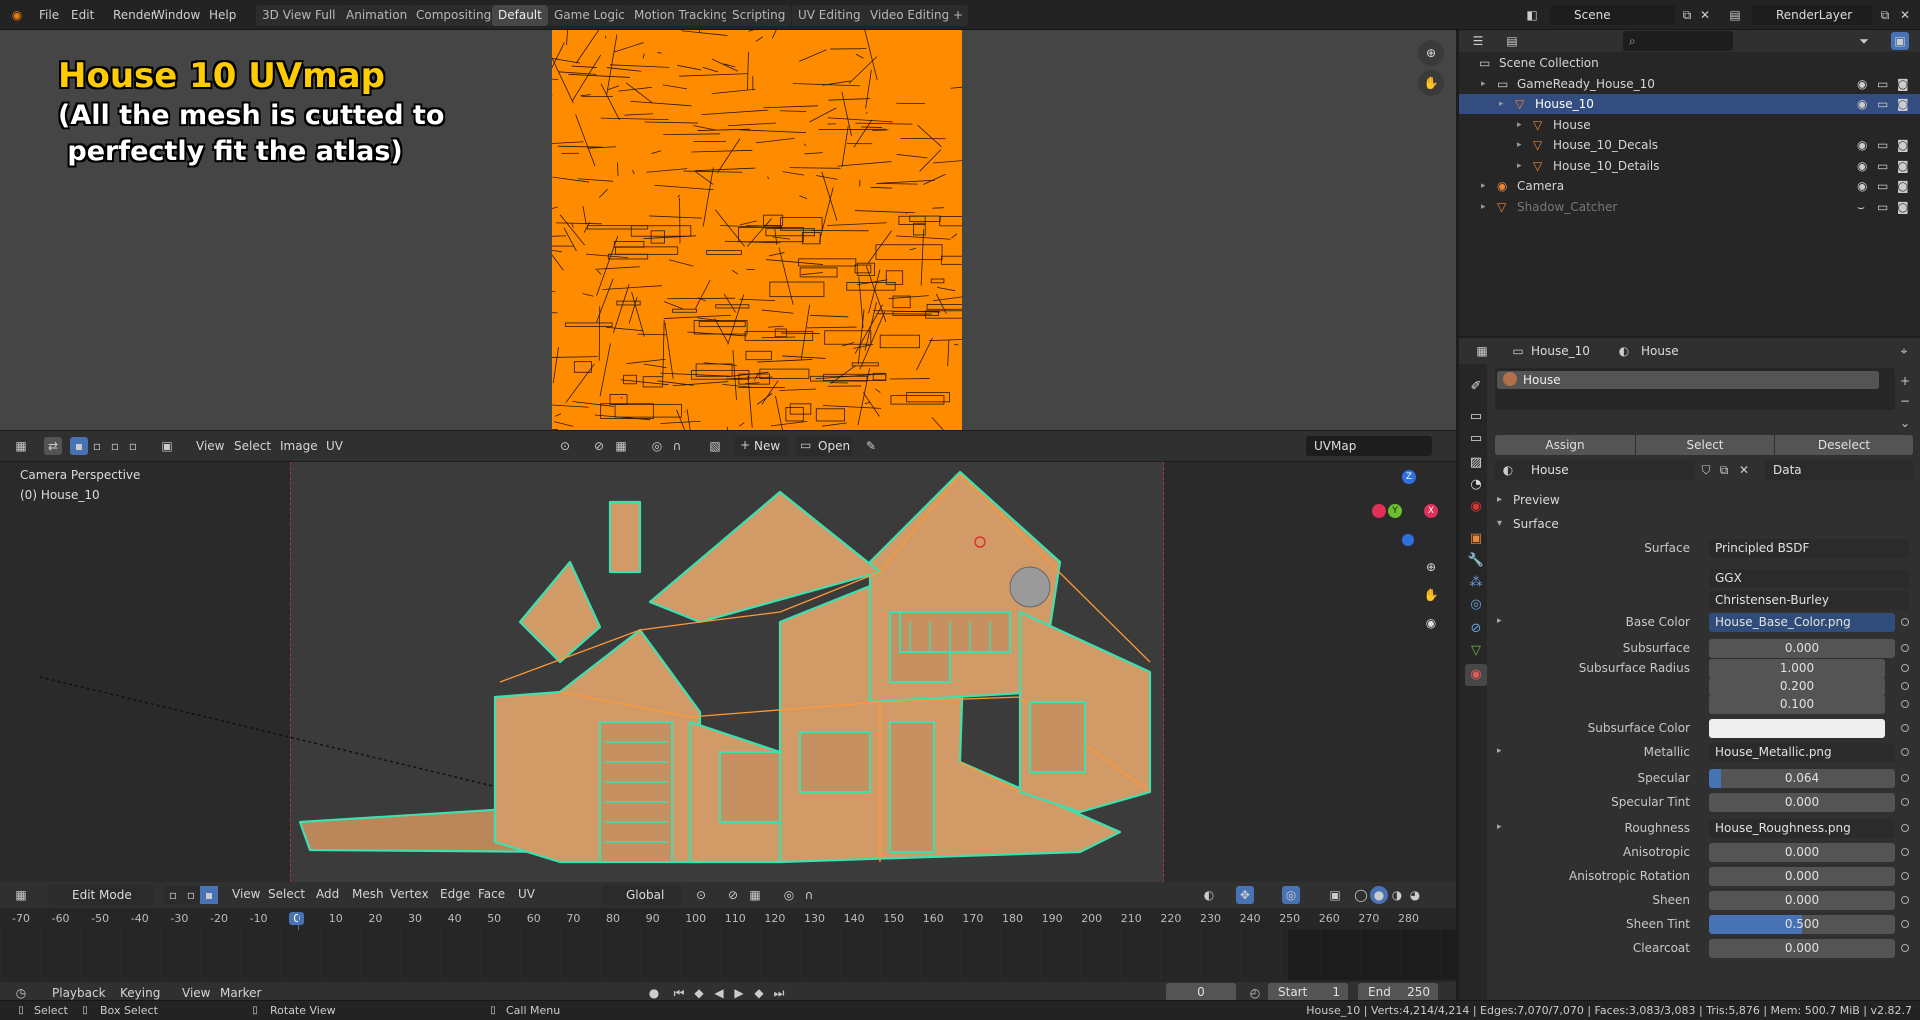  What do you see at coordinates (910, 15) in the screenshot?
I see `tab-video-editing: Video Editing` at bounding box center [910, 15].